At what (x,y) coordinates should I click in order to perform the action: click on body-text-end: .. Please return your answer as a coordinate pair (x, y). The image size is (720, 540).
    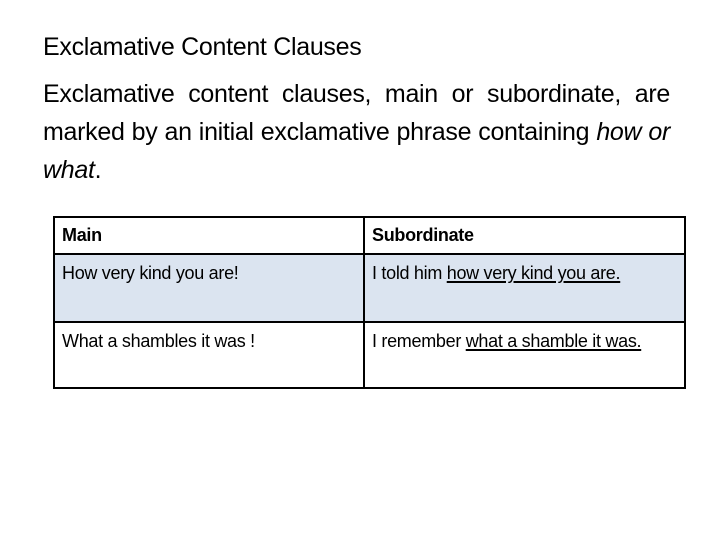
    Looking at the image, I should click on (98, 170).